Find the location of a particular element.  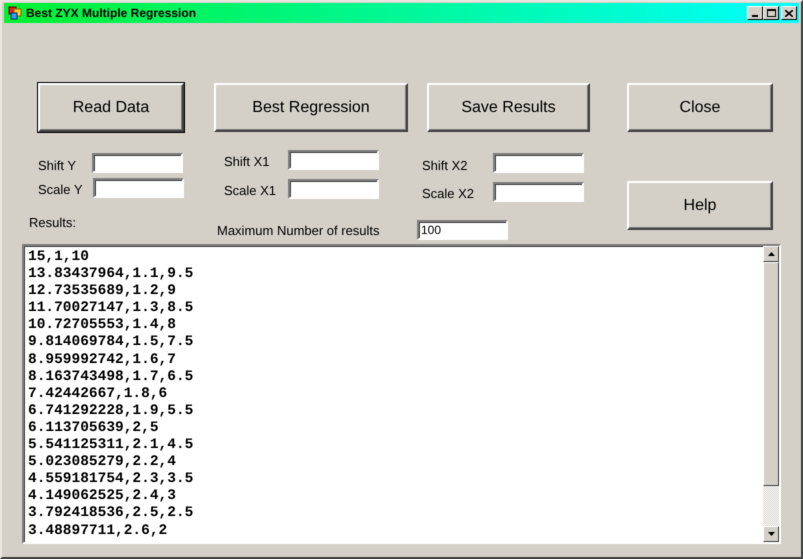

up-arrow-icon is located at coordinates (771, 254).